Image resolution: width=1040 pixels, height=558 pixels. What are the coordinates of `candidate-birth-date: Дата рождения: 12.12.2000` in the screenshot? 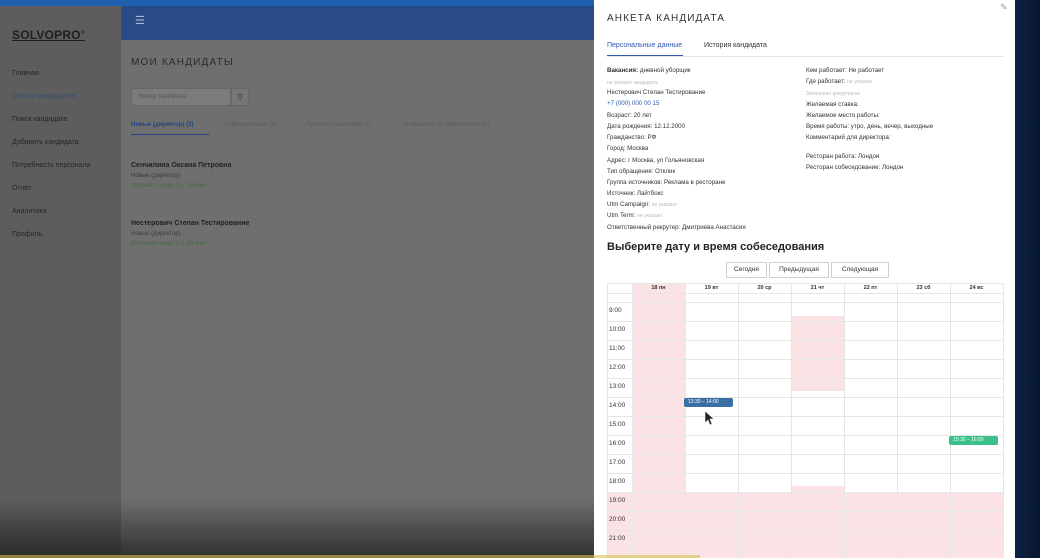 It's located at (646, 126).